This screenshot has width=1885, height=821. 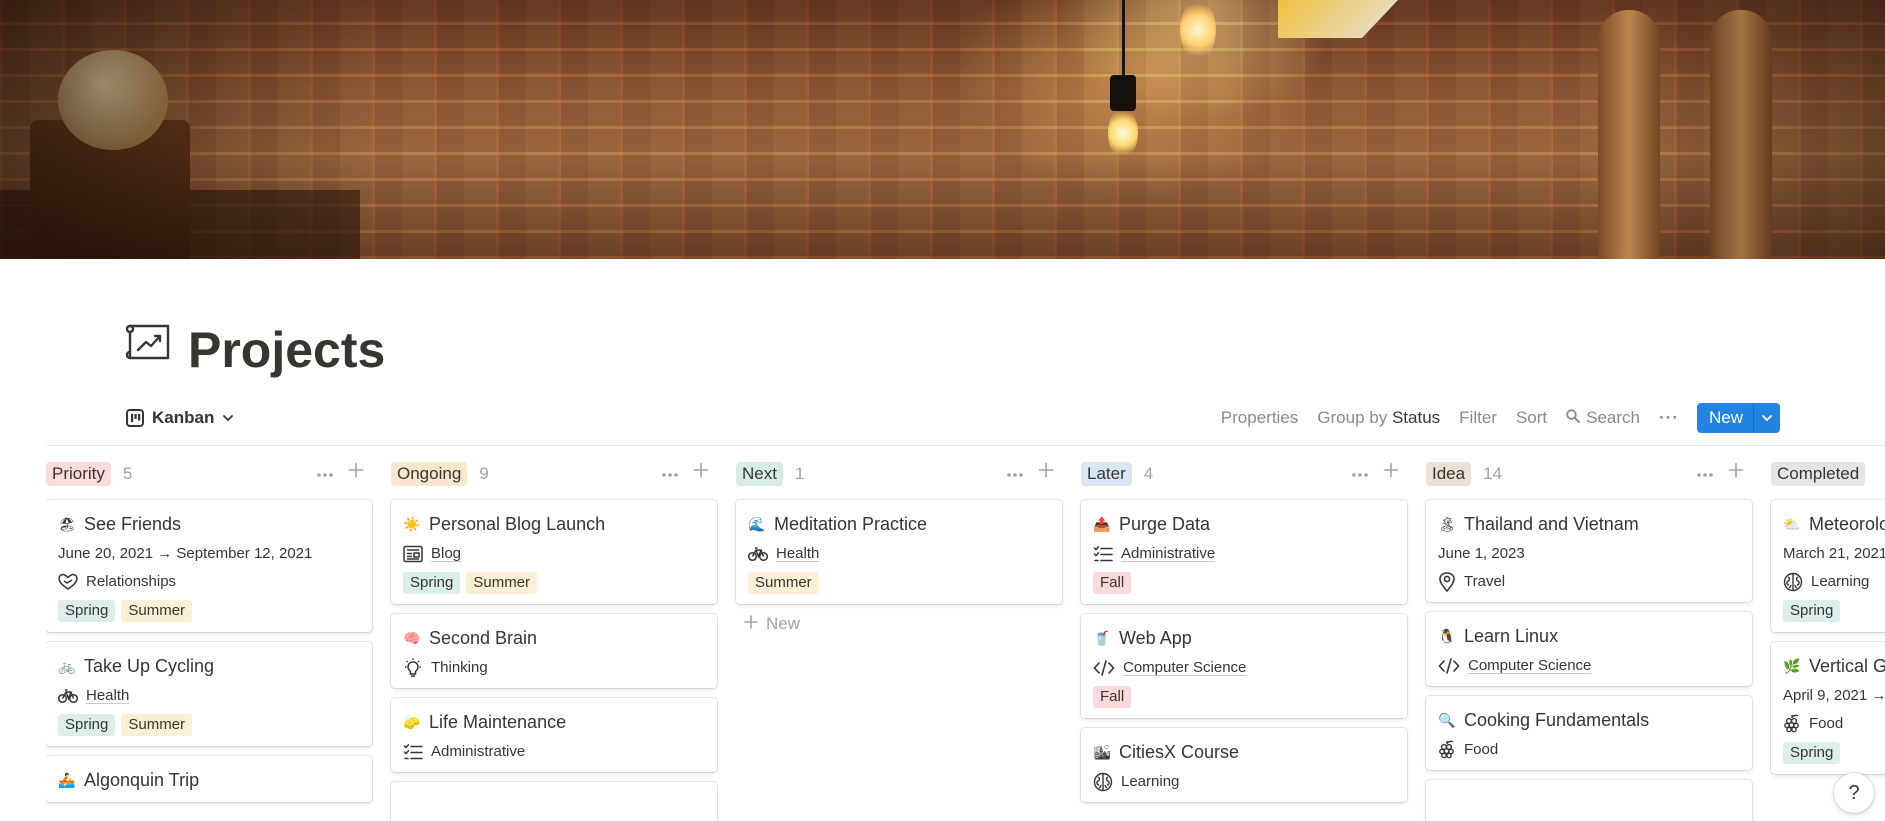 I want to click on help-button: ?, so click(x=1854, y=793).